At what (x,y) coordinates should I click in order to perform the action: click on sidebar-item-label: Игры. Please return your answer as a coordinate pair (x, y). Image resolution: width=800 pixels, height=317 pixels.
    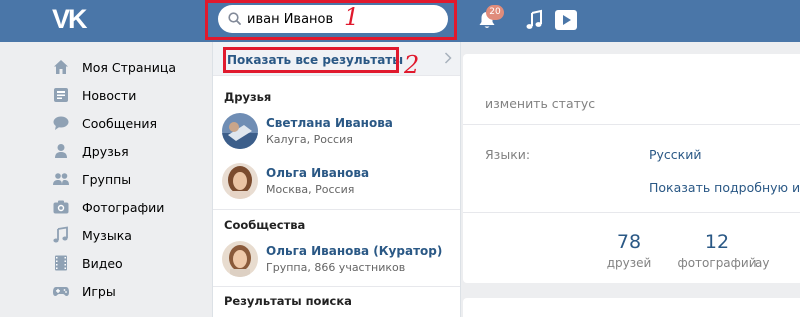
    Looking at the image, I should click on (99, 291).